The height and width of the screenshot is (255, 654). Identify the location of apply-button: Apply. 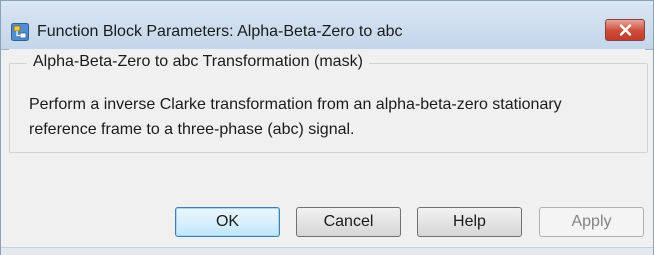
(591, 222).